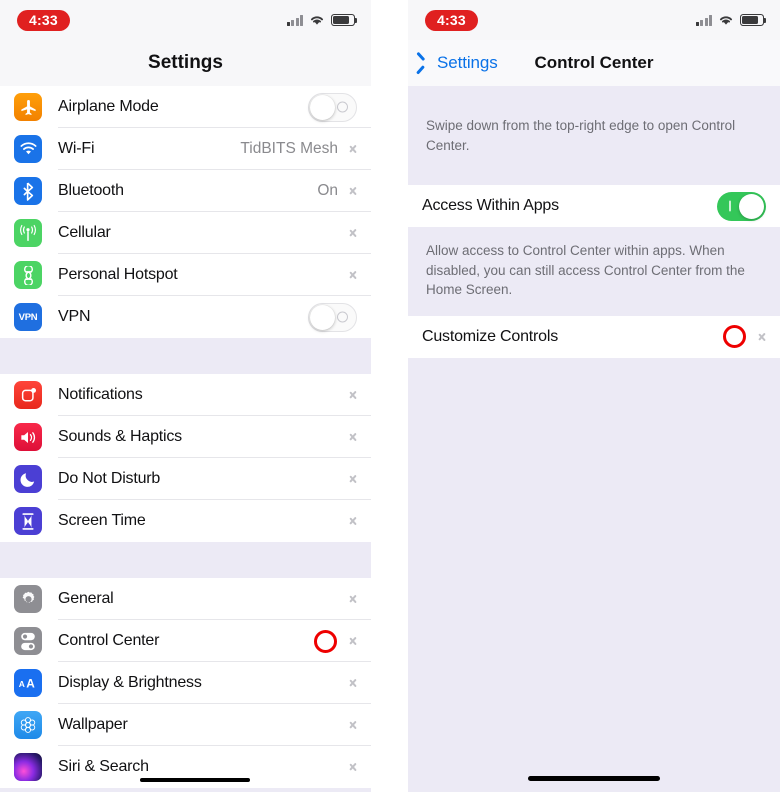 Image resolution: width=780 pixels, height=792 pixels. I want to click on chevron-left-icon, so click(427, 63).